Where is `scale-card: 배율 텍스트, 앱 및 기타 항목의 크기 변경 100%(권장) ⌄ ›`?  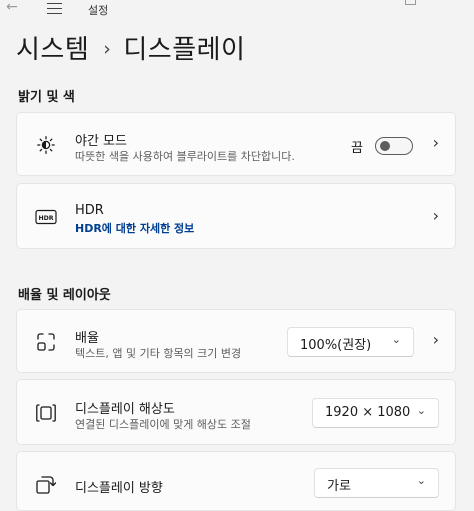 scale-card: 배율 텍스트, 앱 및 기타 항목의 크기 변경 100%(권장) ⌄ › is located at coordinates (236, 341).